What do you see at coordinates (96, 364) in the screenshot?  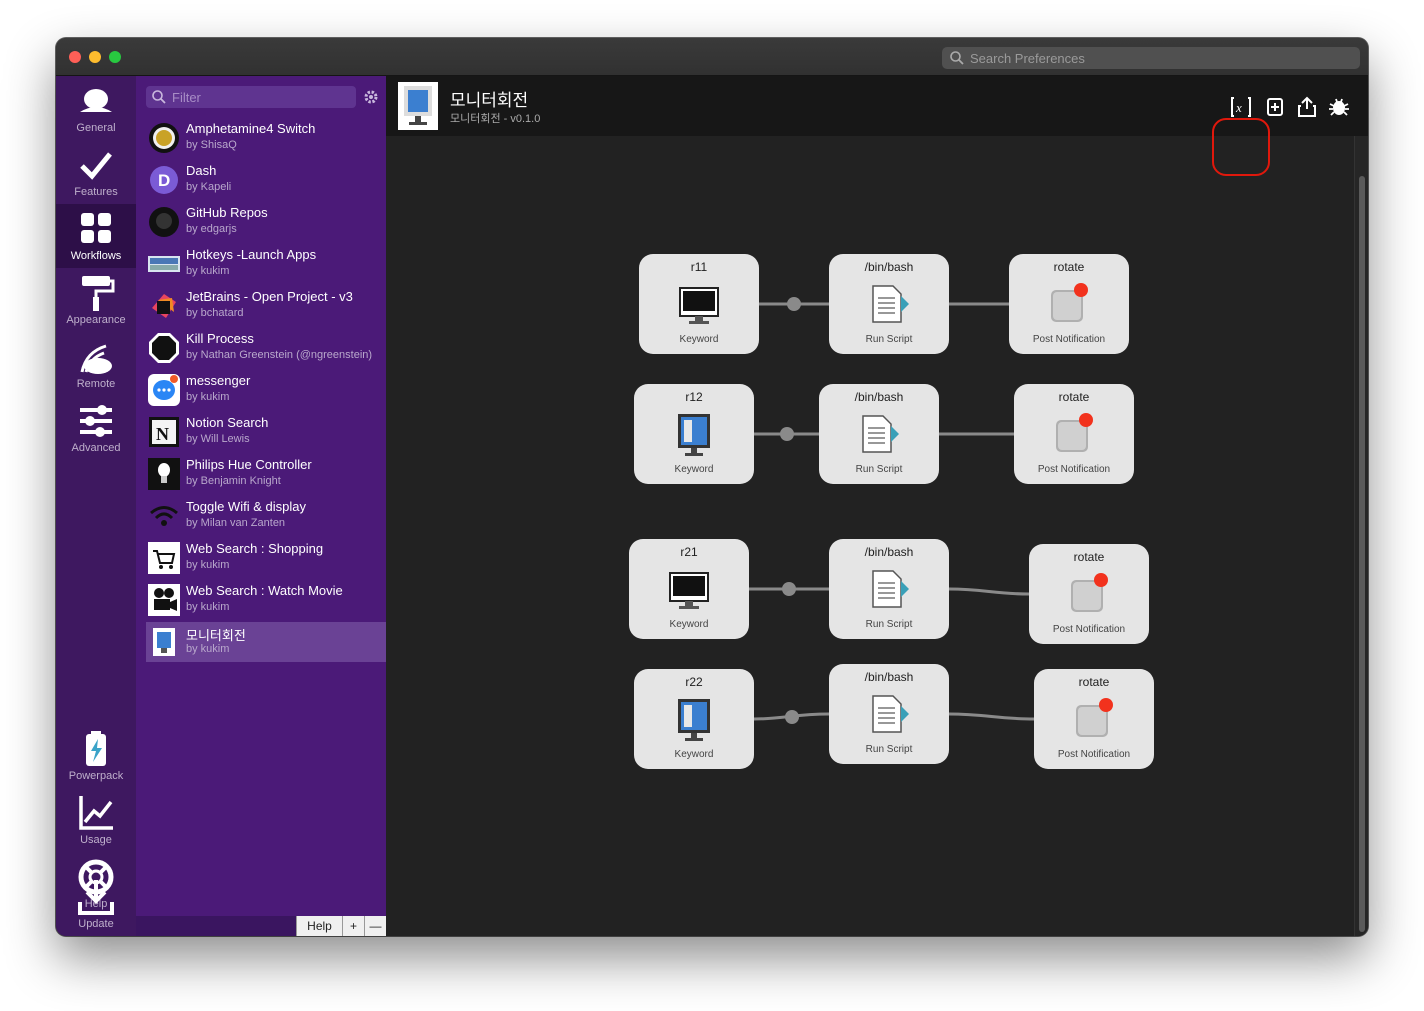 I see `nav-remote: Remote` at bounding box center [96, 364].